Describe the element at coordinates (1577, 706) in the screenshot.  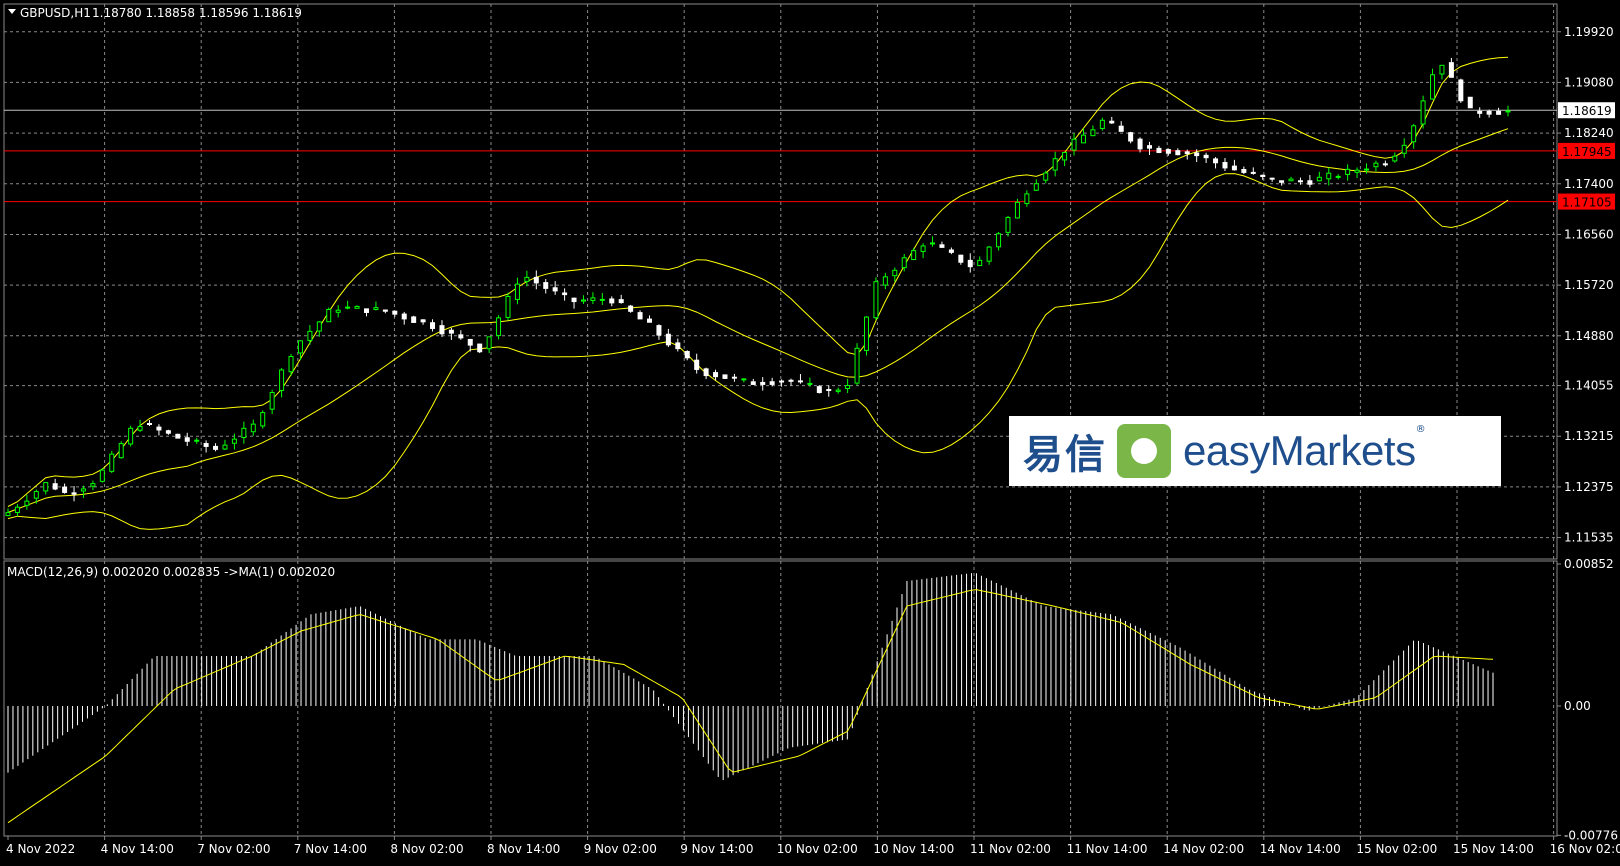
I see `macd-axis-label: 0.00` at that location.